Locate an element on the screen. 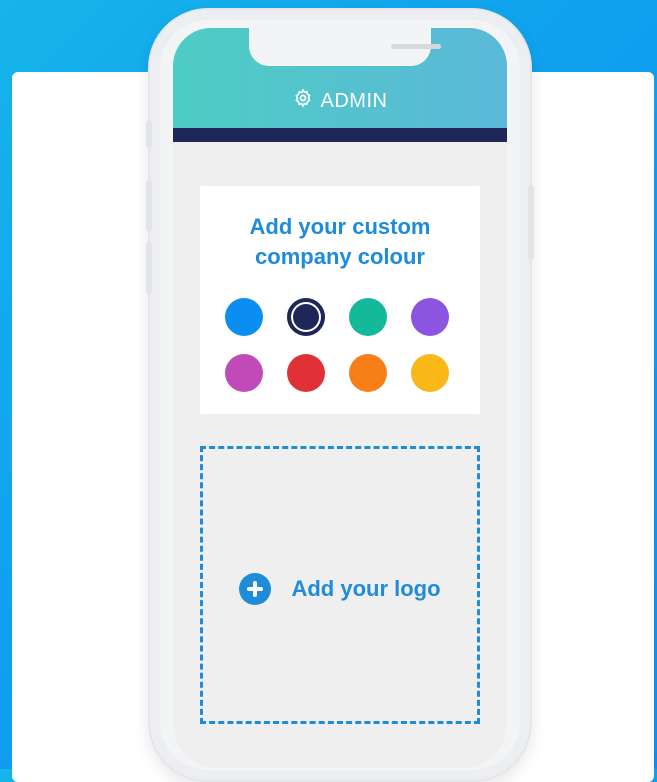 This screenshot has height=782, width=657. swatch-orange is located at coordinates (368, 373).